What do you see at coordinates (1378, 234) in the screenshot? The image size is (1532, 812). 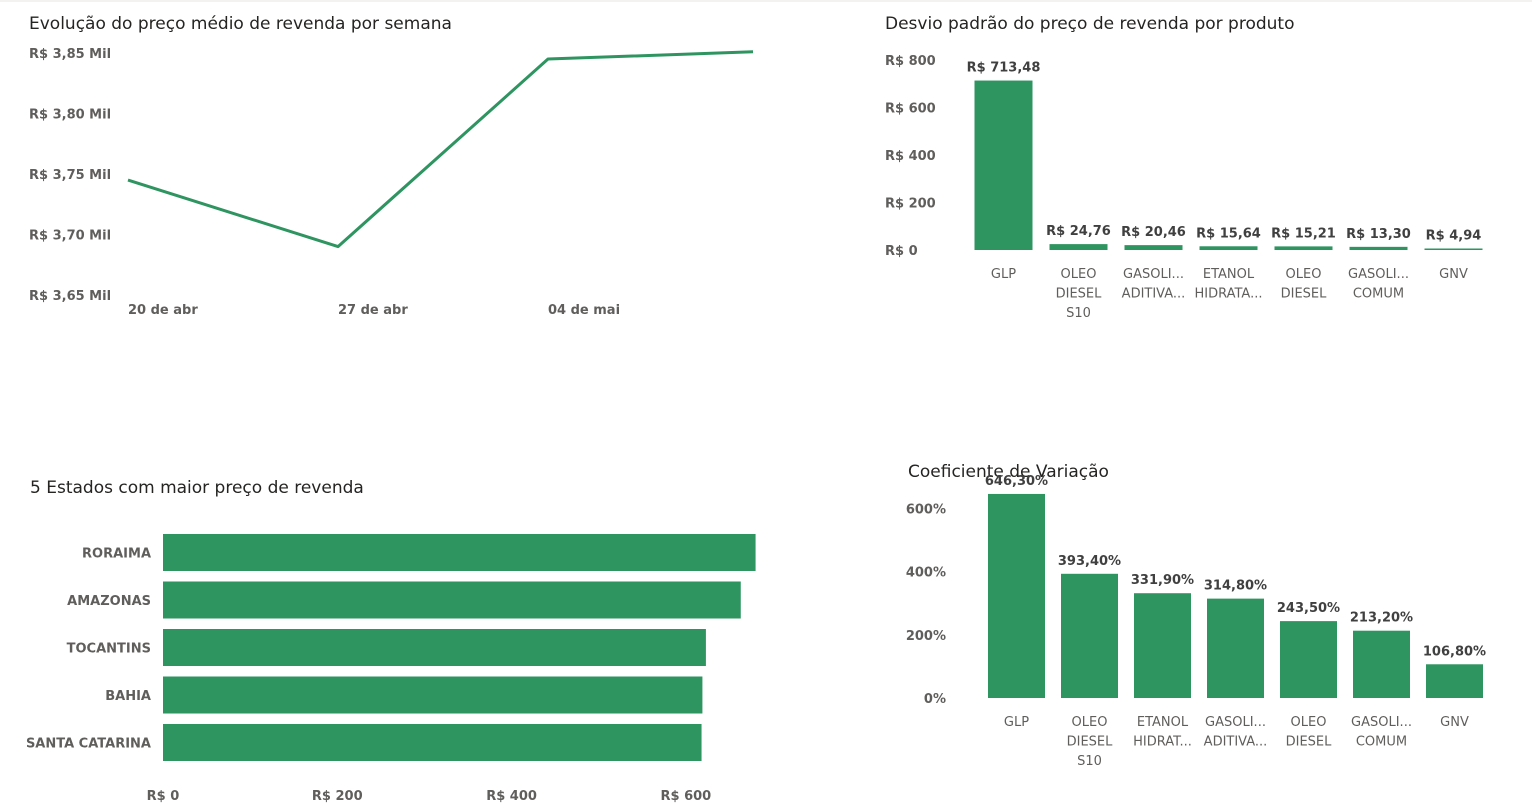 I see `data-label: R$ 13,30` at bounding box center [1378, 234].